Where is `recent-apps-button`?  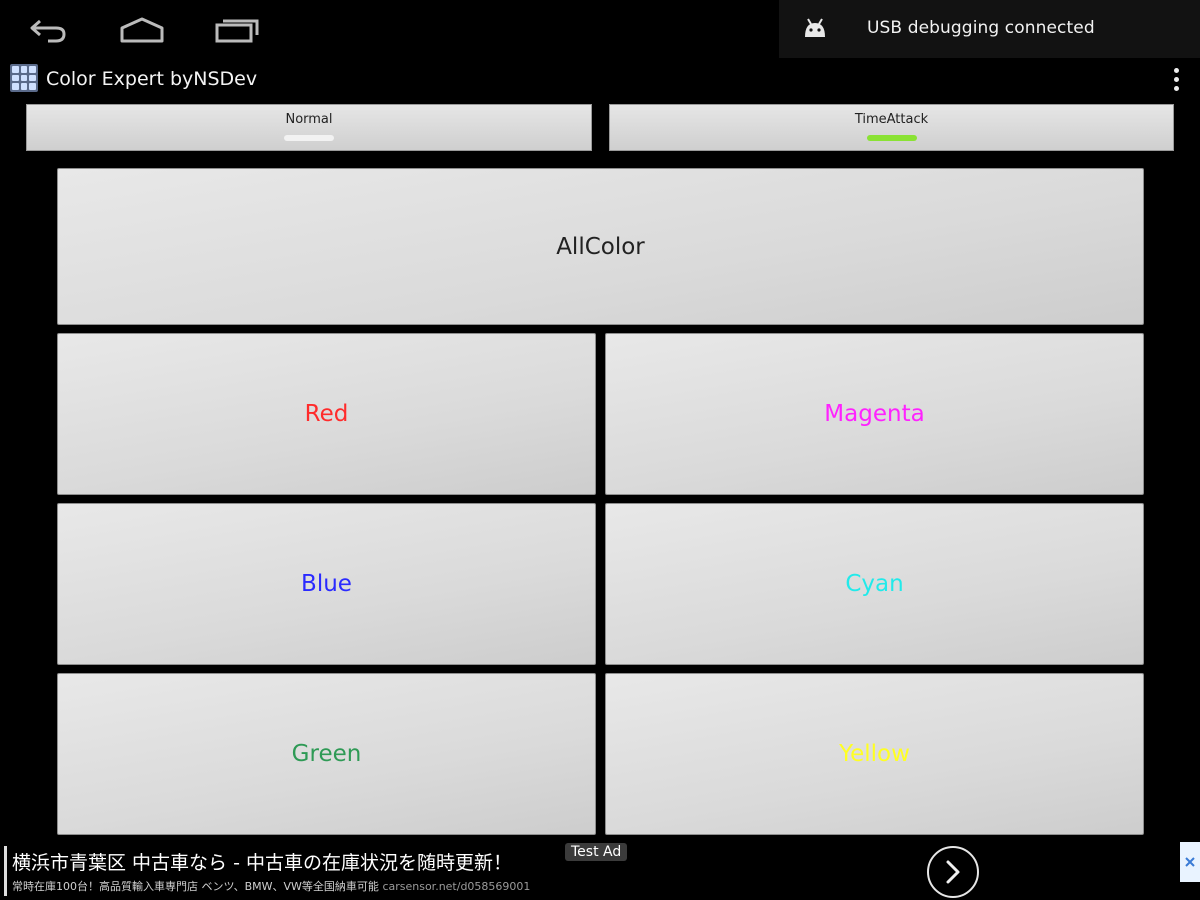
recent-apps-button is located at coordinates (236, 30).